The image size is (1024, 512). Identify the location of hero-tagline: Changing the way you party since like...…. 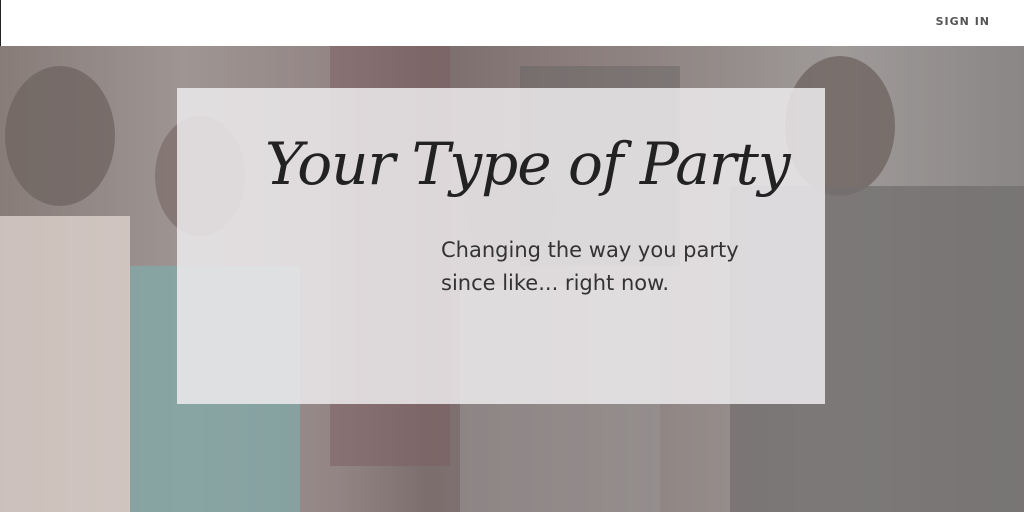
(621, 267).